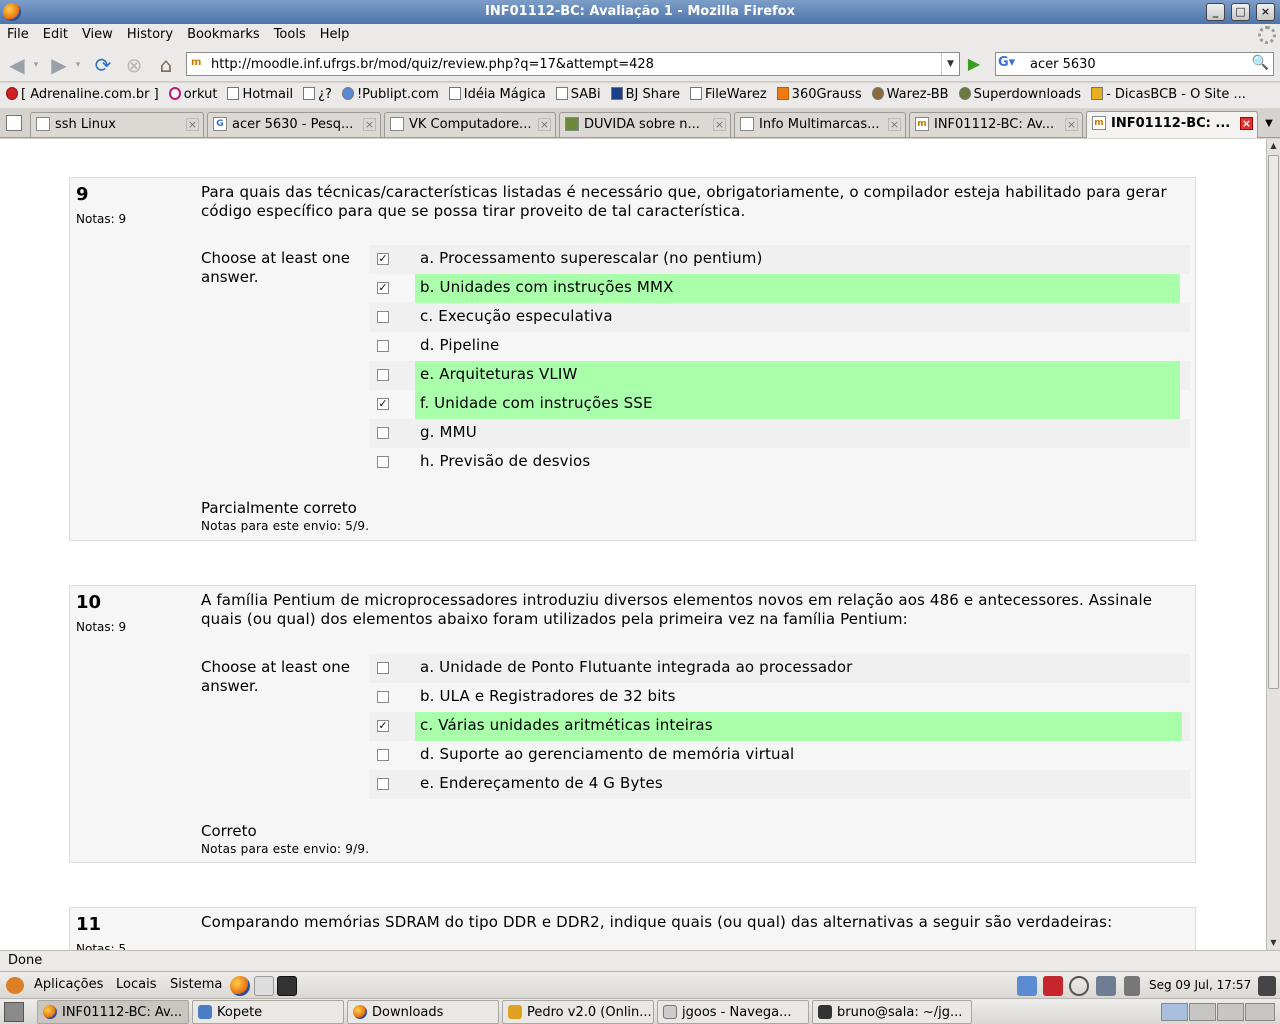  Describe the element at coordinates (15, 985) in the screenshot. I see `gnome-foot-icon` at that location.